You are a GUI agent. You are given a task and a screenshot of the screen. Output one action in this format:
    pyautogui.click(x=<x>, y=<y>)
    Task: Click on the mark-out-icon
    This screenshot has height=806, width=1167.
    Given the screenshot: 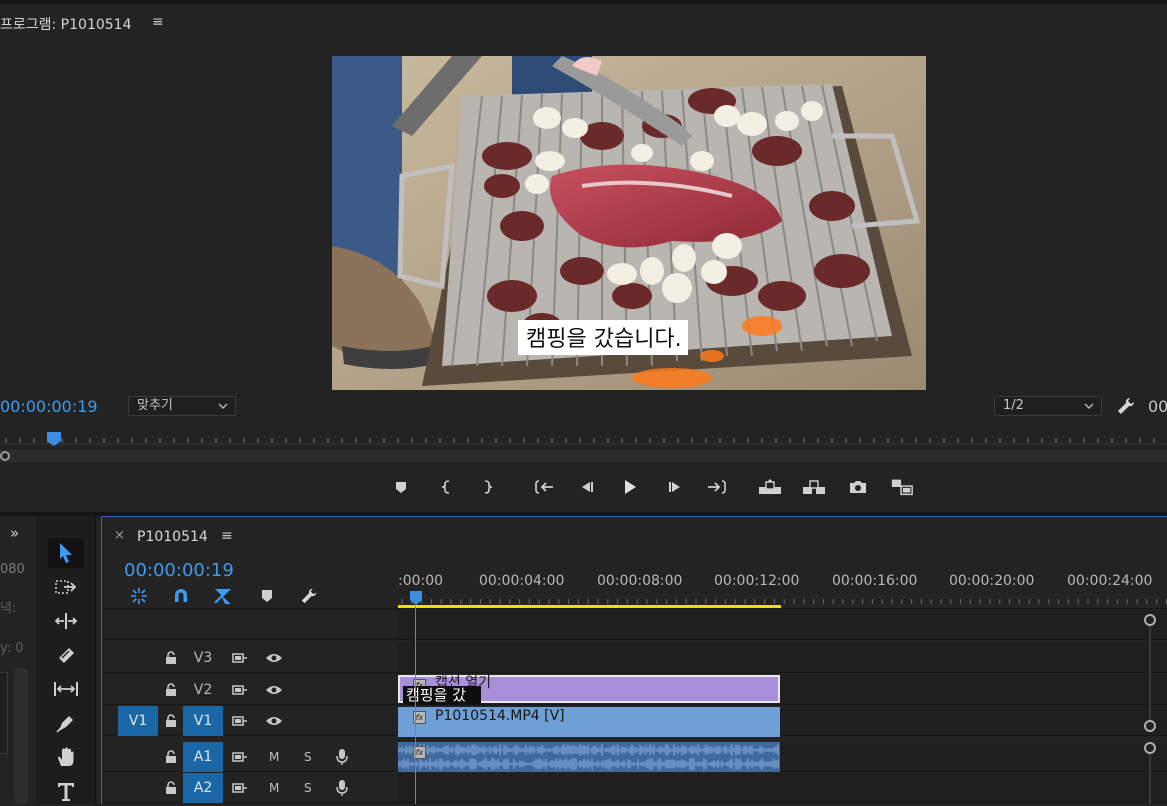 What is the action you would take?
    pyautogui.click(x=487, y=487)
    